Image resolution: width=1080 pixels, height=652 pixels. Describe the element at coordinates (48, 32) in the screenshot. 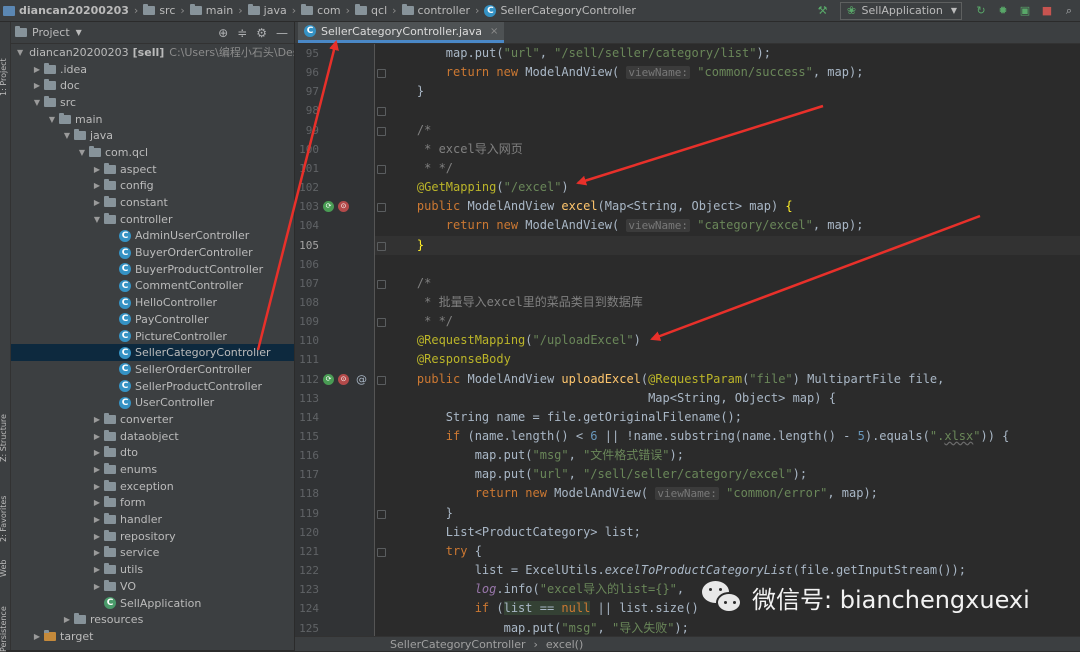

I see `project-view-selector: Project ▼` at that location.